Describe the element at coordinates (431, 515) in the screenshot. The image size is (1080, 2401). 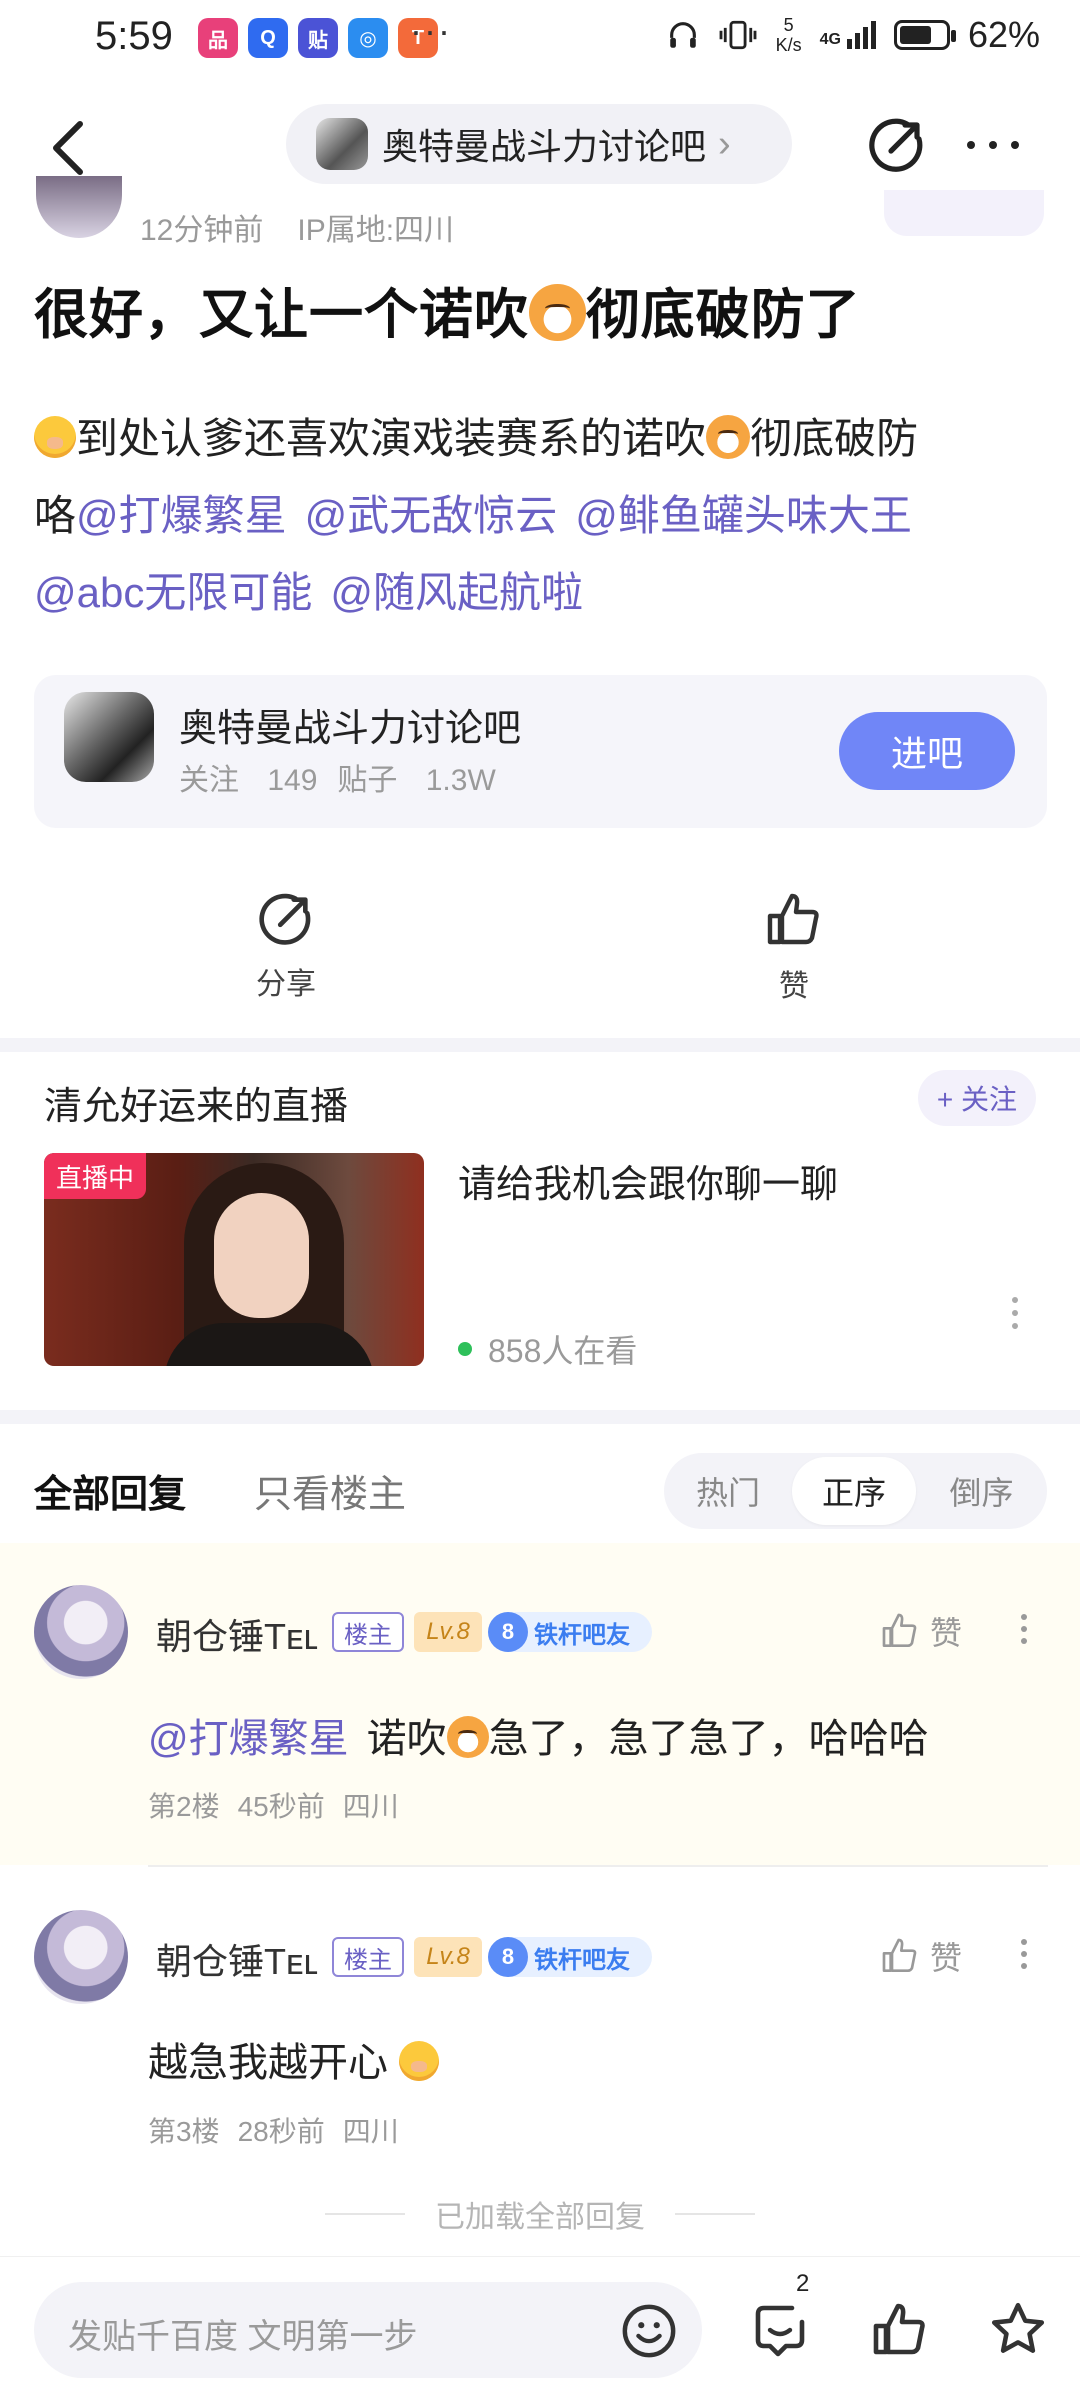
I see `mention-link: @武无敌惊云` at that location.